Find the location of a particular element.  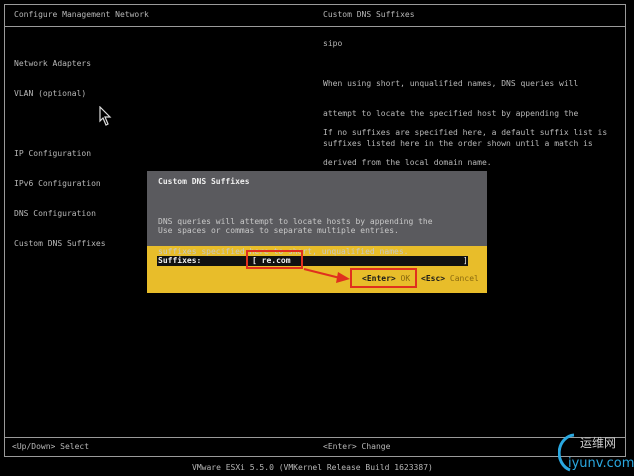

cancel-key: <Esc> is located at coordinates (433, 278).